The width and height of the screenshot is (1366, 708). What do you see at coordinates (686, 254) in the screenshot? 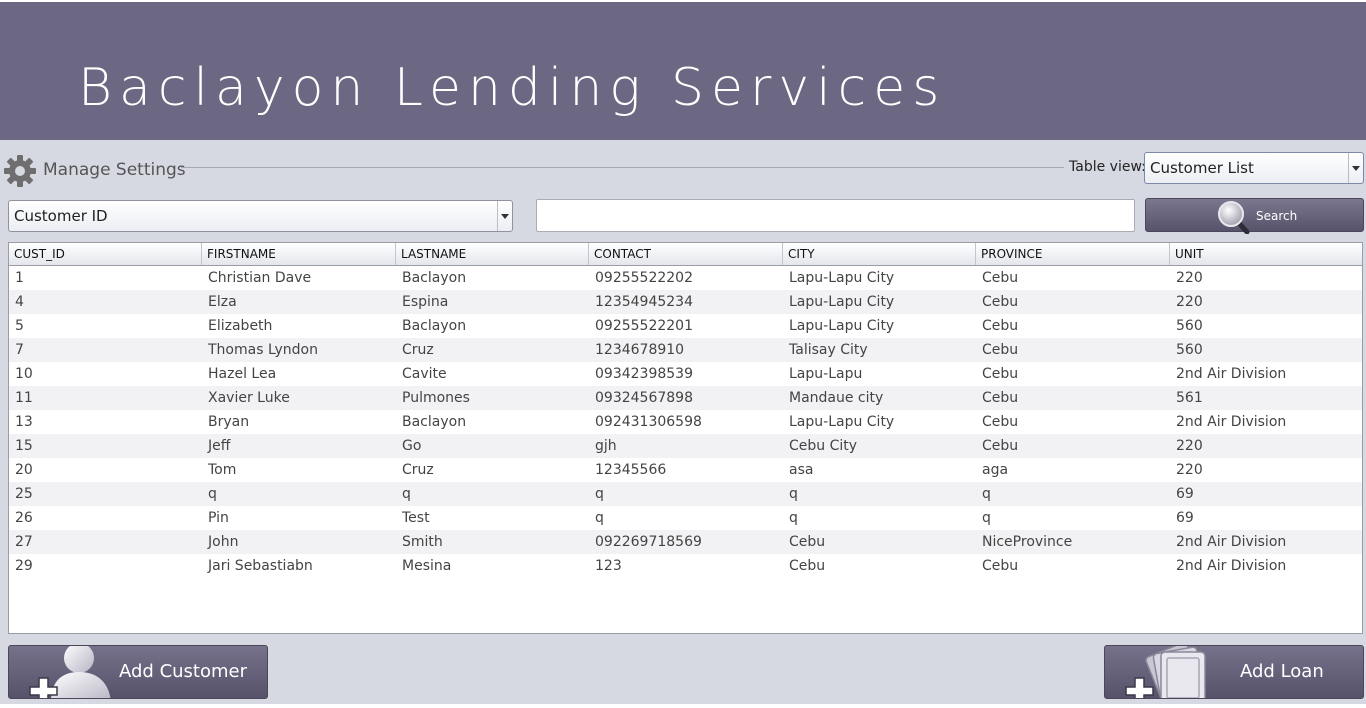
I see `column-header: CONTACT` at bounding box center [686, 254].